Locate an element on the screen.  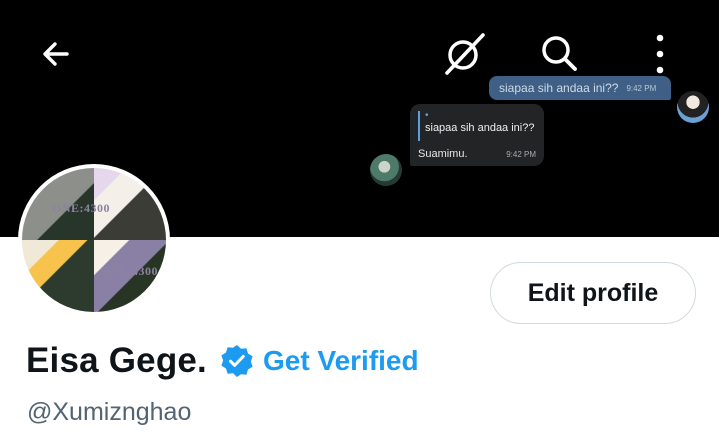
more-options-button is located at coordinates (660, 54).